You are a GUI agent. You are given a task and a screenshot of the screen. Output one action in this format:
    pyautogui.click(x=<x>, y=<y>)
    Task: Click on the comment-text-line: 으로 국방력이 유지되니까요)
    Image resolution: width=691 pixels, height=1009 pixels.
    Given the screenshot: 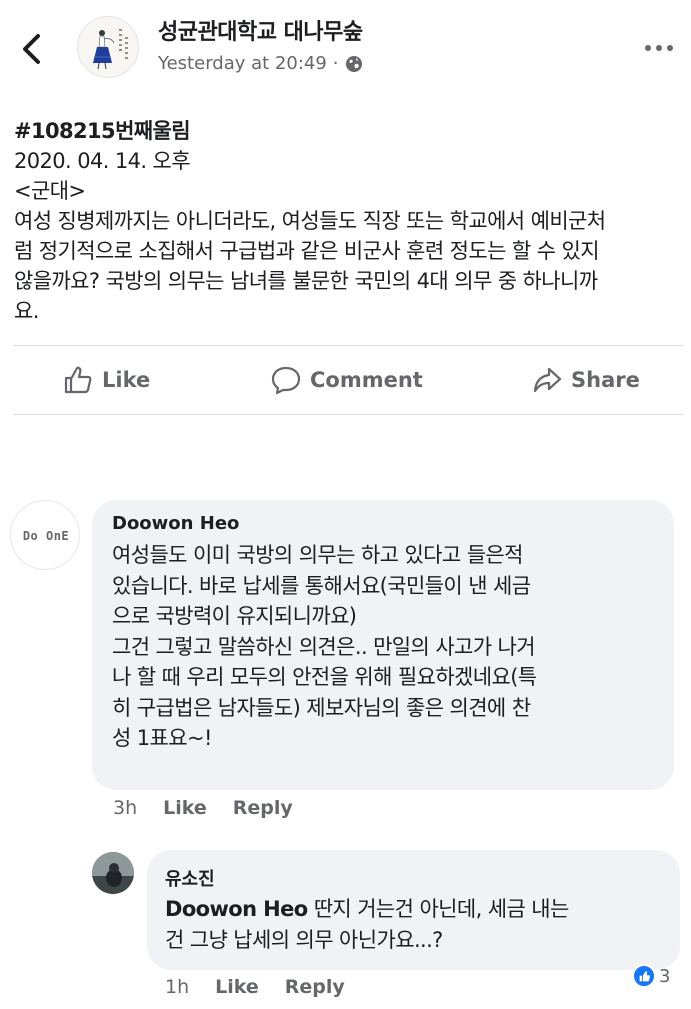 What is the action you would take?
    pyautogui.click(x=234, y=616)
    